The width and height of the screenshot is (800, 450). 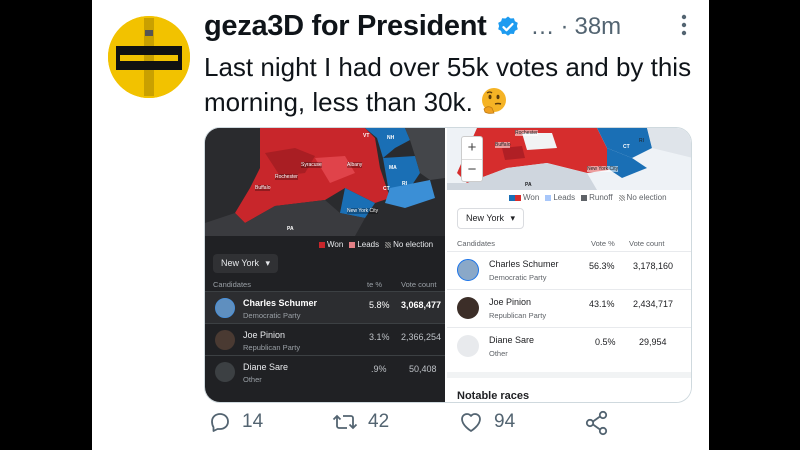 I want to click on candidate-pct: 56.3%, so click(x=602, y=266).